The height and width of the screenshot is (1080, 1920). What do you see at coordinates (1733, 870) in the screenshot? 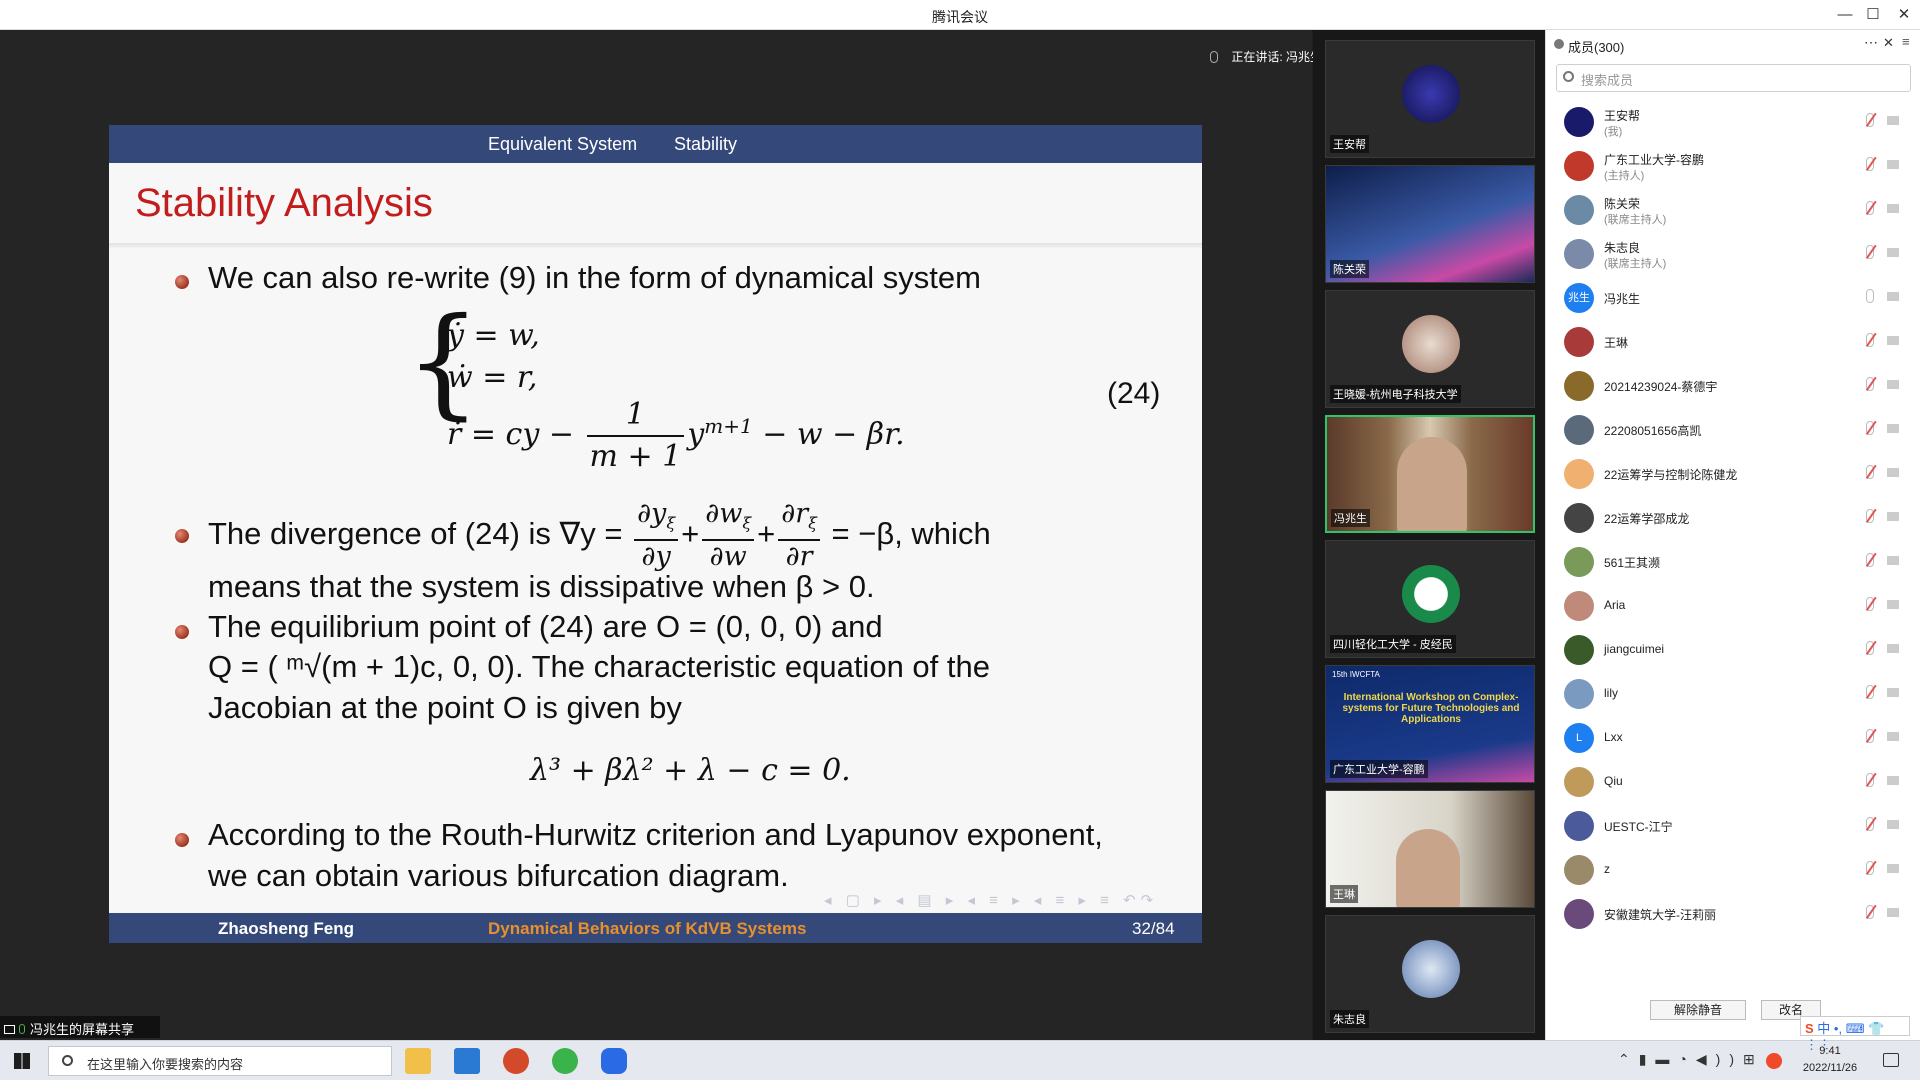
I see `member-row: z` at bounding box center [1733, 870].